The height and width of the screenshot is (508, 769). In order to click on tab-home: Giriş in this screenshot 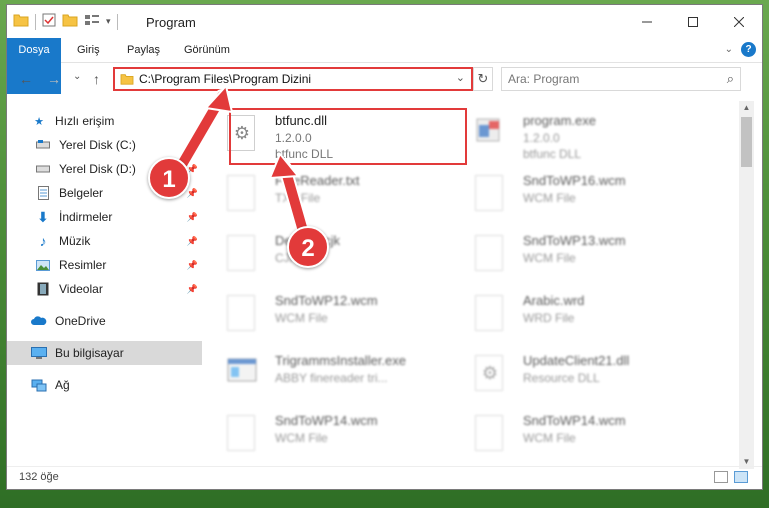, I will do `click(88, 50)`.